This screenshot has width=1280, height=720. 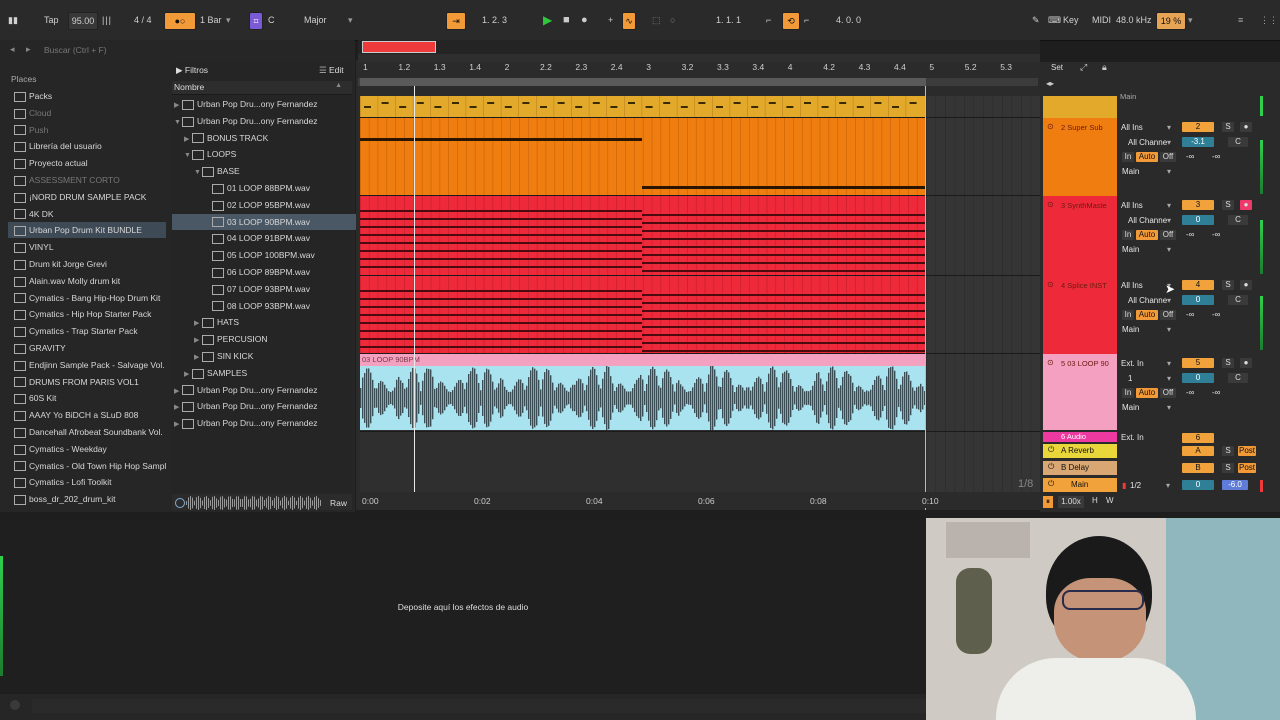 I want to click on return-activator-button: B, so click(x=1198, y=468).